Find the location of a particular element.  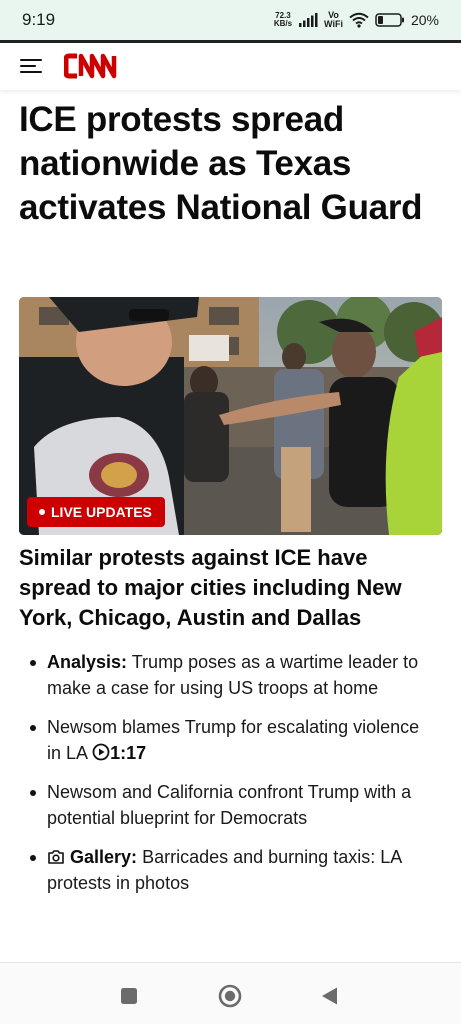

live-updates-label: LIVE UPDATES is located at coordinates (101, 512).